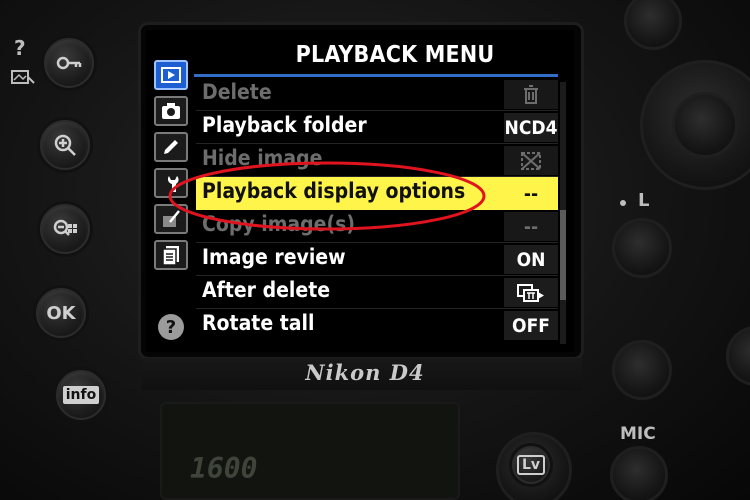  What do you see at coordinates (531, 127) in the screenshot?
I see `menu-item-value: NCD4` at bounding box center [531, 127].